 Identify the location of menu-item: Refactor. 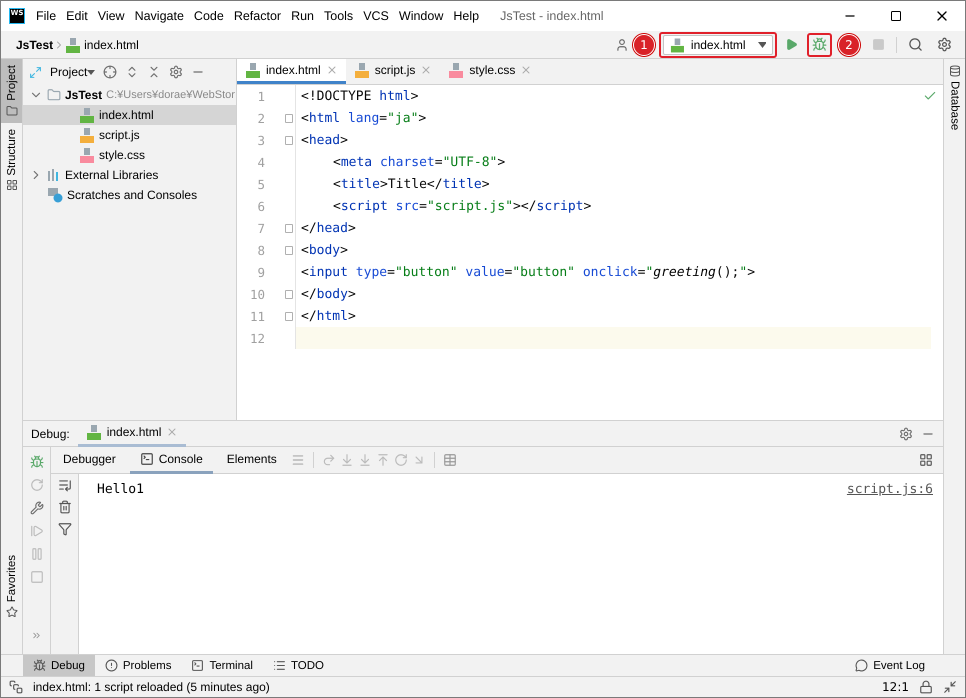
(257, 16).